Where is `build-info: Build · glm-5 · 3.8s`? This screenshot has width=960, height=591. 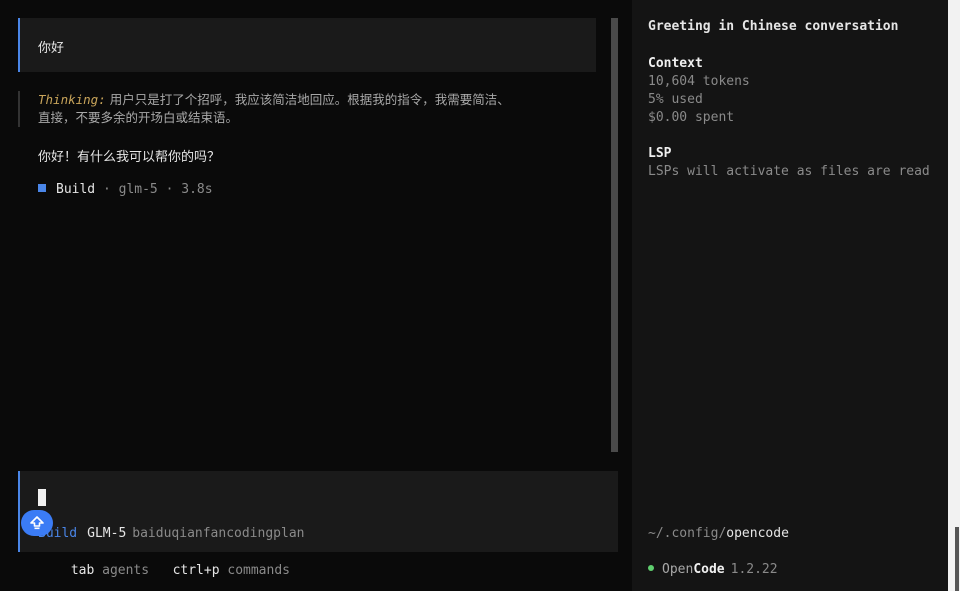 build-info: Build · glm-5 · 3.8s is located at coordinates (125, 189).